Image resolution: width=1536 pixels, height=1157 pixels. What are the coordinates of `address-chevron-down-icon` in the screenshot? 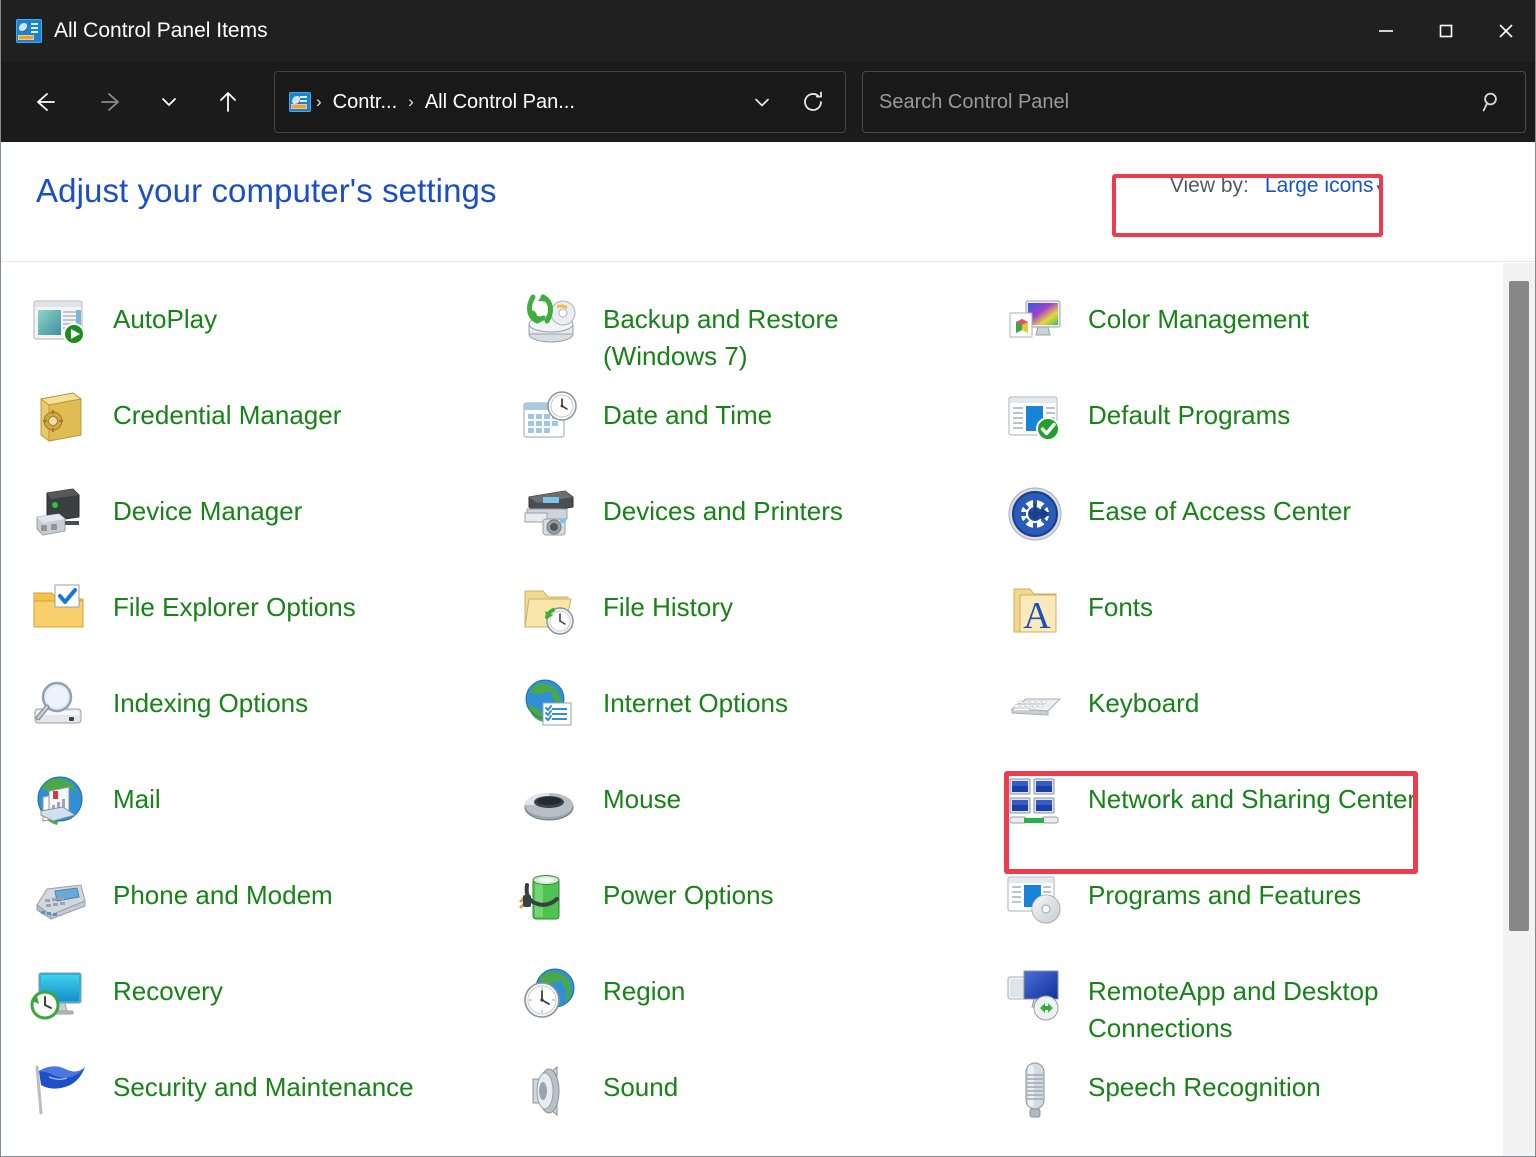 It's located at (762, 102).